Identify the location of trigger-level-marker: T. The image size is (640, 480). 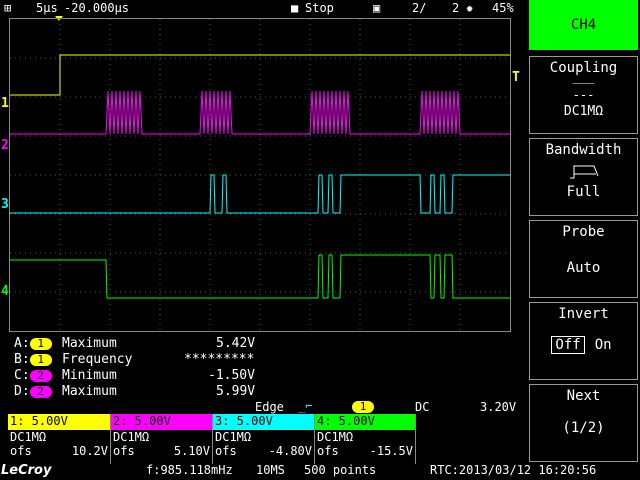
(516, 77).